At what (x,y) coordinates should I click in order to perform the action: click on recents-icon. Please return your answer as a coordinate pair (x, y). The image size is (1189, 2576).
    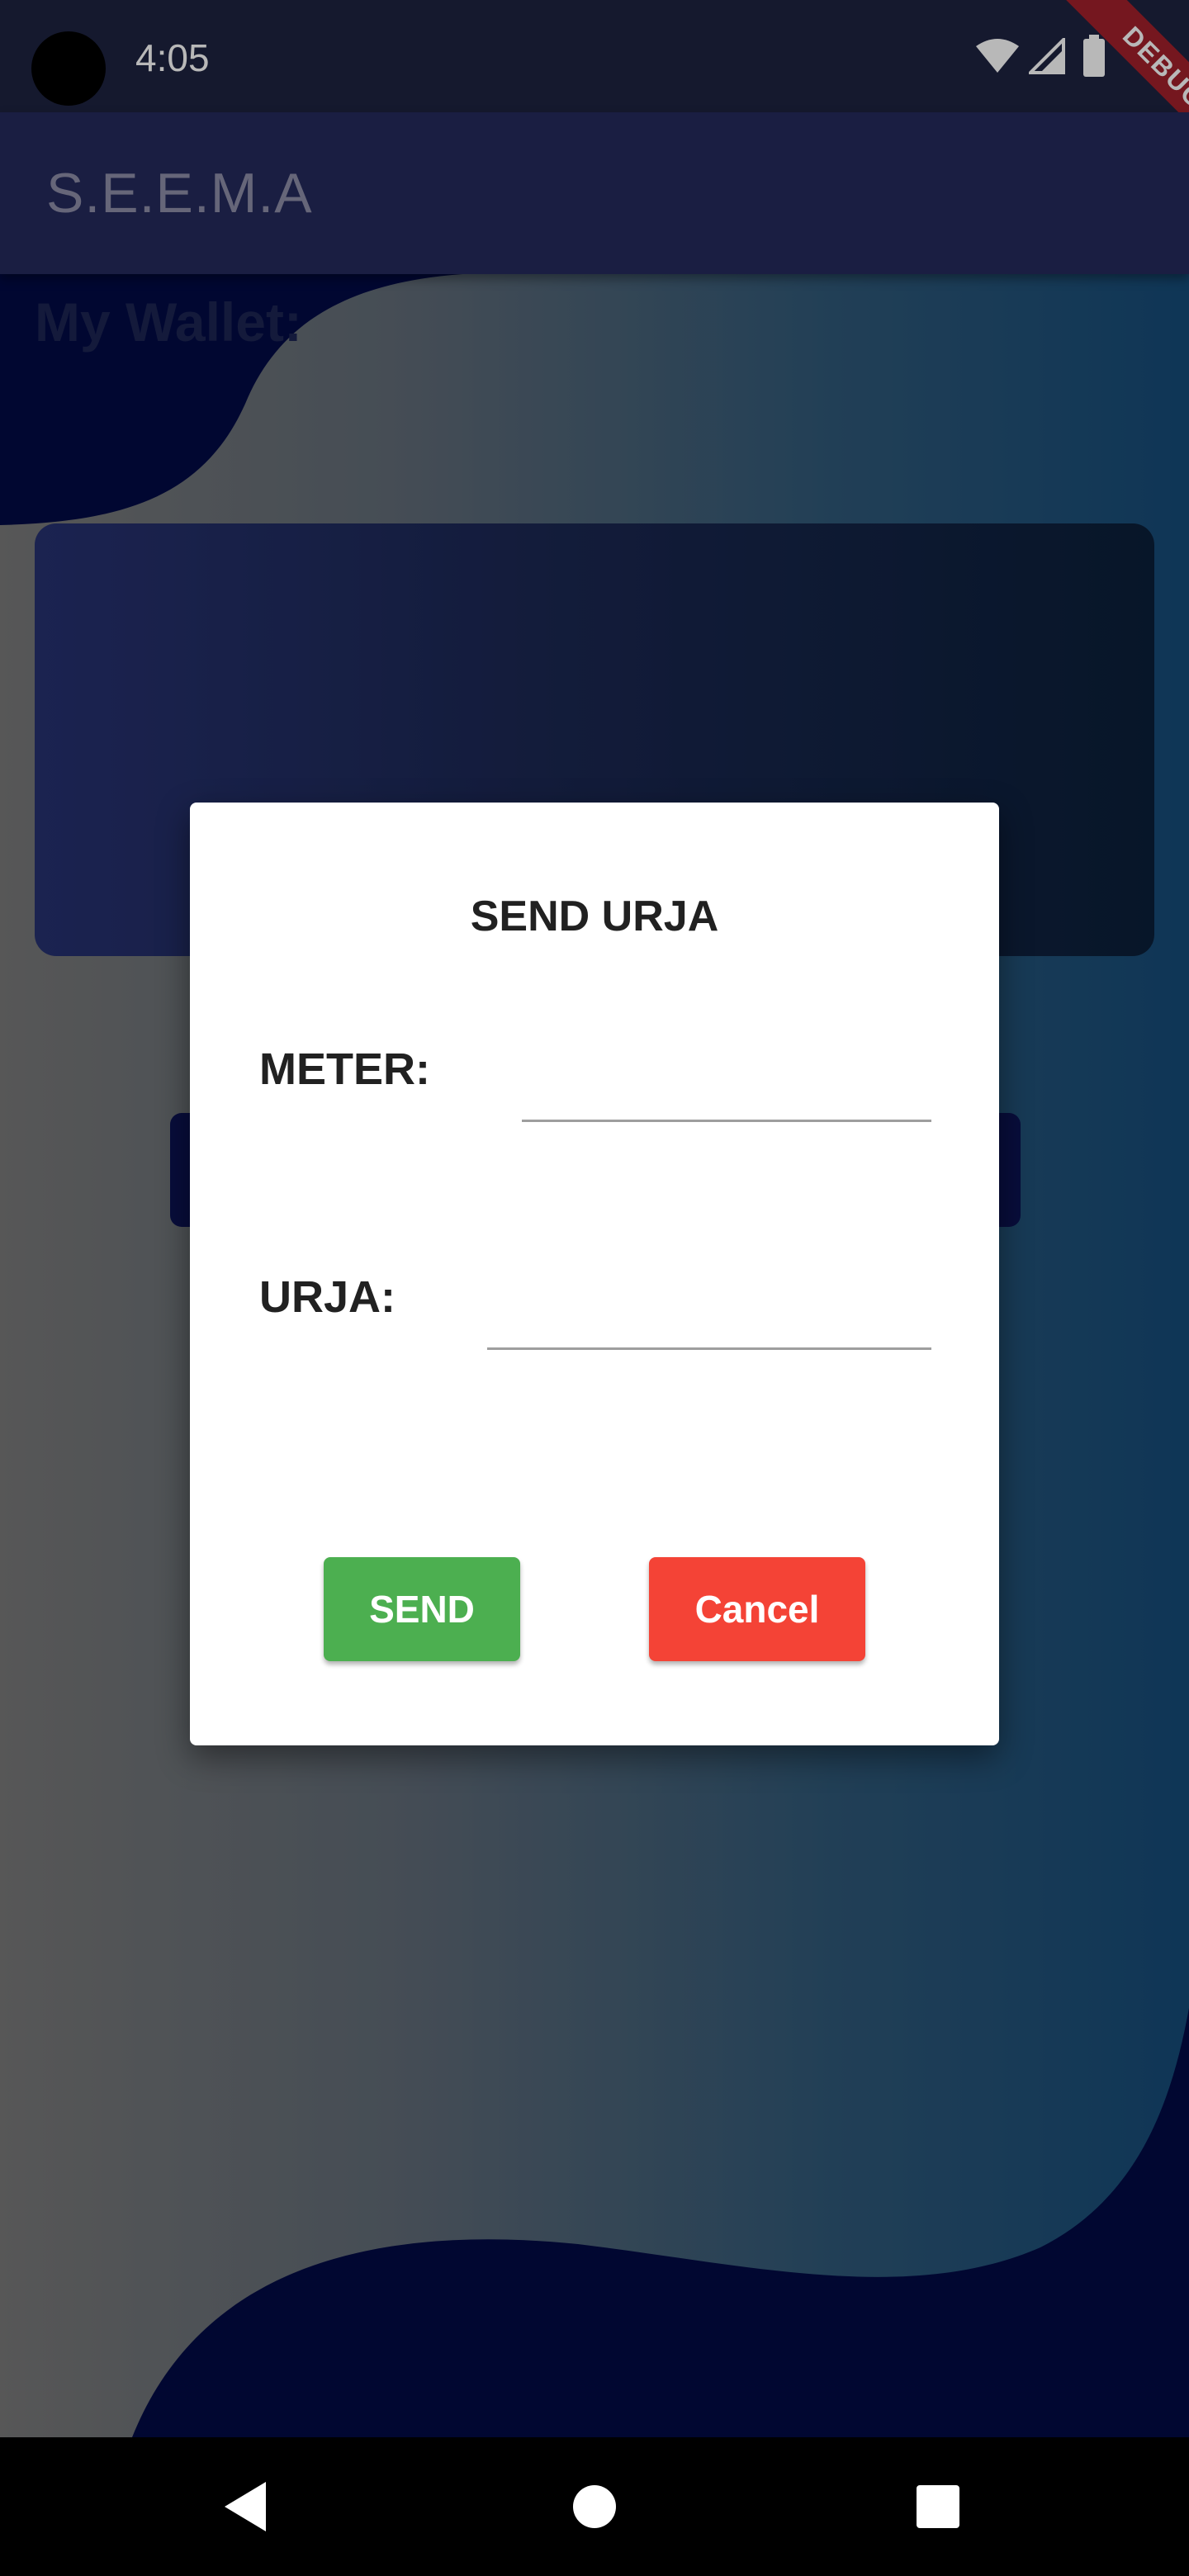
    Looking at the image, I should click on (938, 2506).